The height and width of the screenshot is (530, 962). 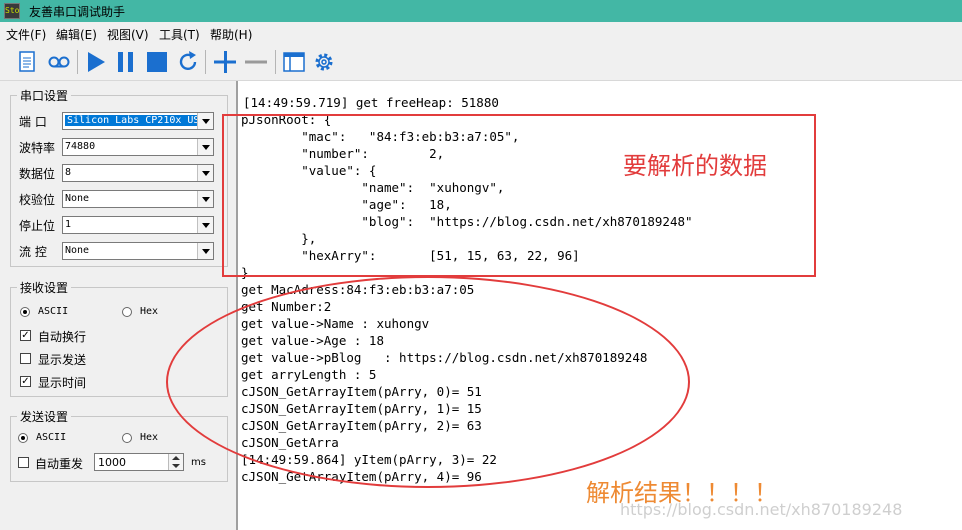 I want to click on show-send-label: 显示发送, so click(x=62, y=360).